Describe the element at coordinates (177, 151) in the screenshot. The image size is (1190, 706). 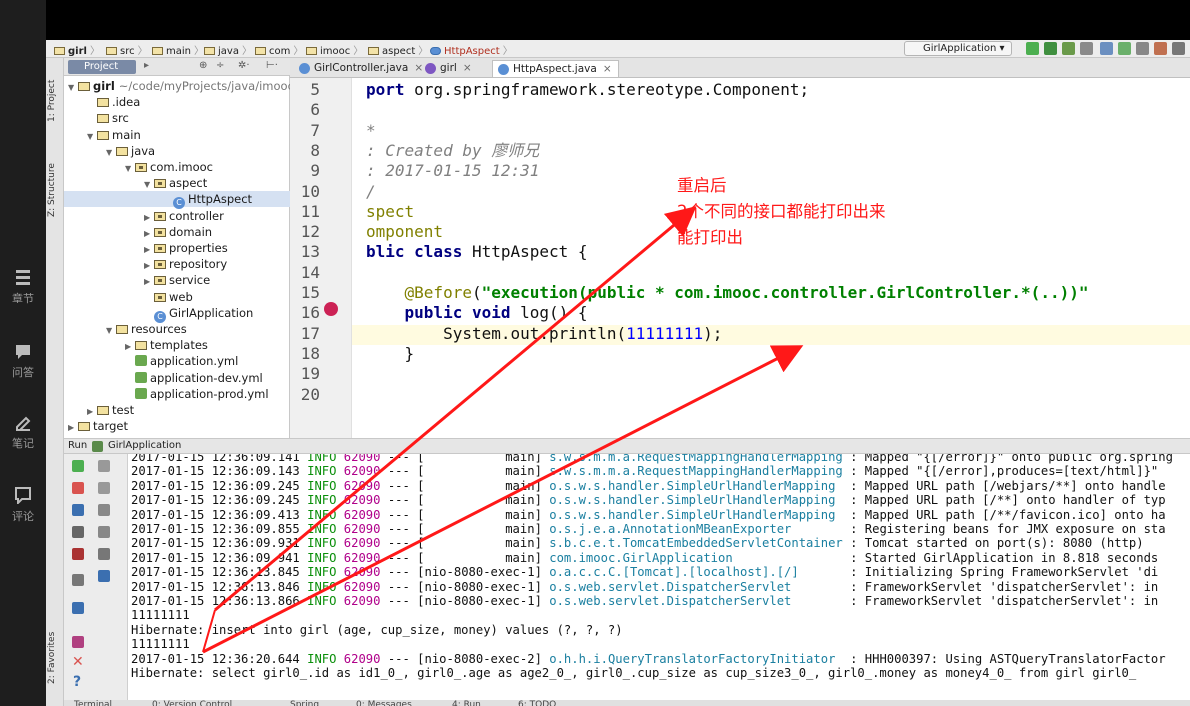
I see `tree-item: ▼ java` at that location.